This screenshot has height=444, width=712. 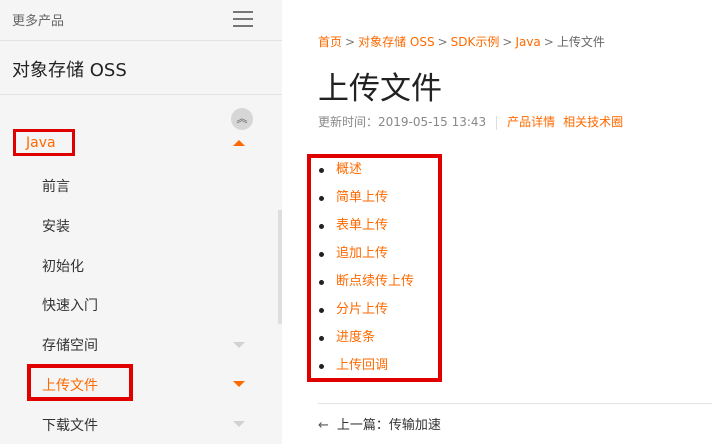 What do you see at coordinates (396, 42) in the screenshot?
I see `breadcrumb-oss: 对象存储 OSS` at bounding box center [396, 42].